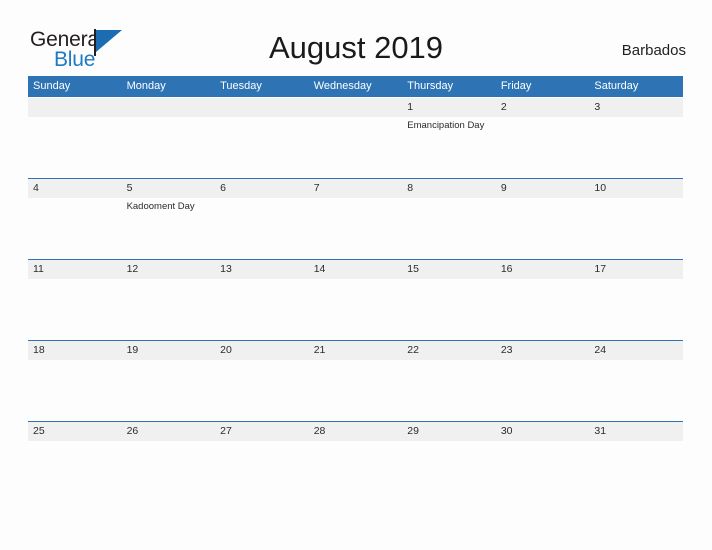 This screenshot has height=550, width=712. What do you see at coordinates (543, 138) in the screenshot?
I see `day-cell-2: 2` at bounding box center [543, 138].